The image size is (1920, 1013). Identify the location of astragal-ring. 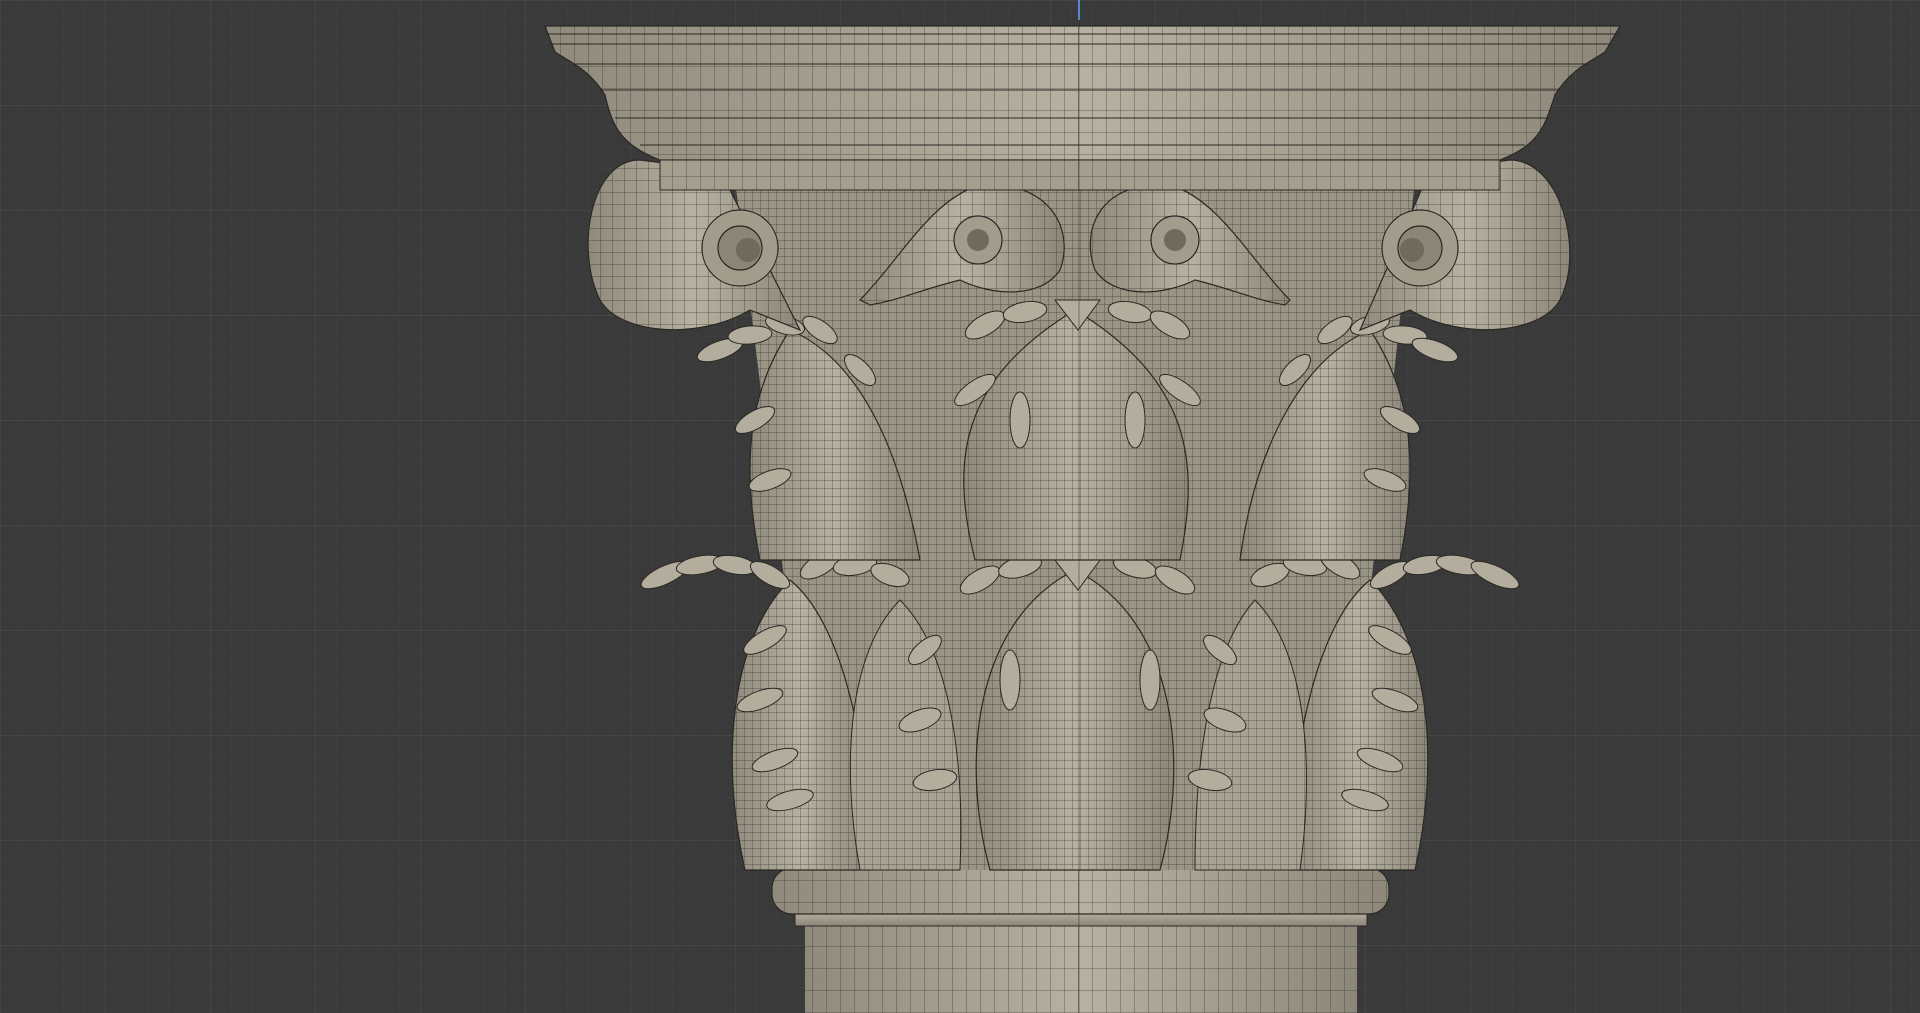
(1080, 891).